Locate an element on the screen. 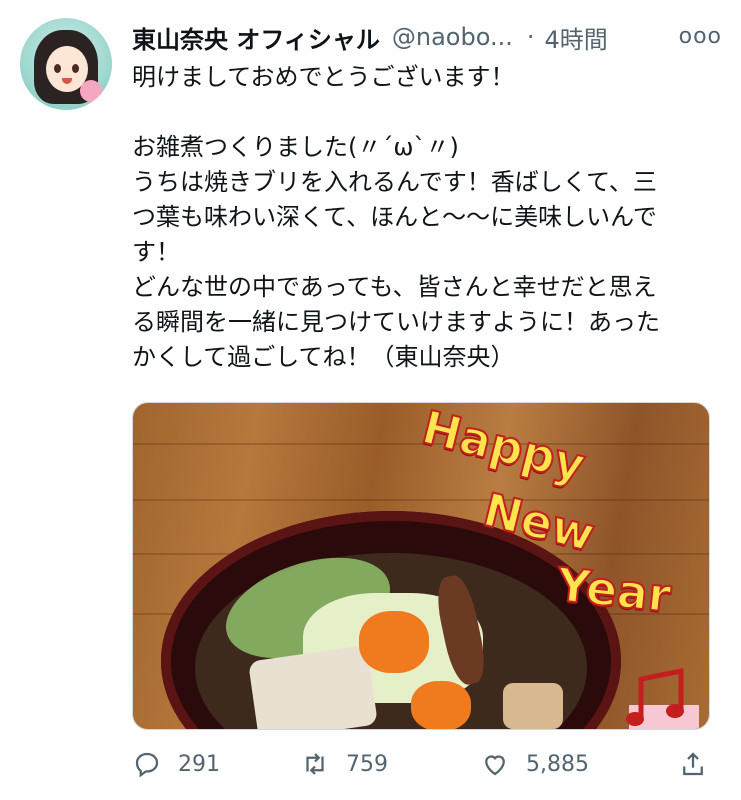 The image size is (741, 800). retweet-button: 759 is located at coordinates (344, 764).